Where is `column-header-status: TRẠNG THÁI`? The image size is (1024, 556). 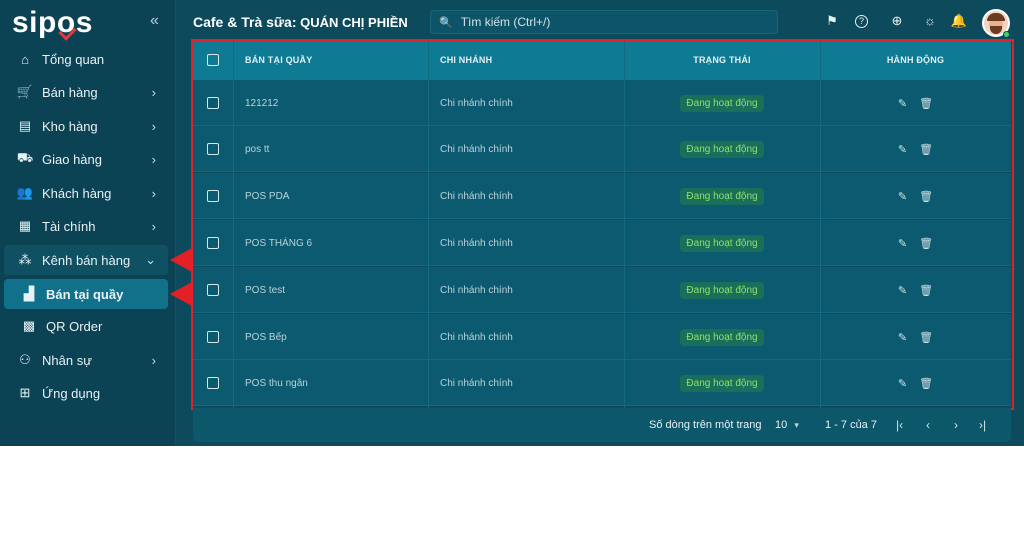
column-header-status: TRẠNG THÁI is located at coordinates (722, 60).